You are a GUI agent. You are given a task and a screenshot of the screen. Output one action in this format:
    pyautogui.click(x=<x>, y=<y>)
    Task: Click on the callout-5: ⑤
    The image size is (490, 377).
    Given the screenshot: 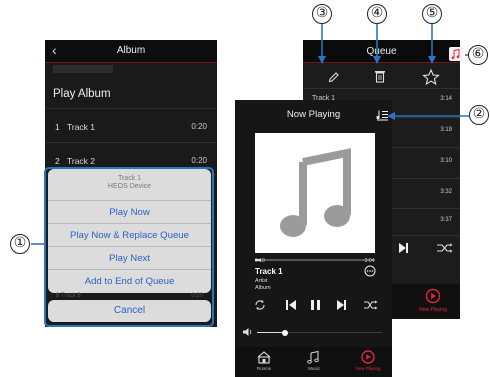 What is the action you would take?
    pyautogui.click(x=432, y=14)
    